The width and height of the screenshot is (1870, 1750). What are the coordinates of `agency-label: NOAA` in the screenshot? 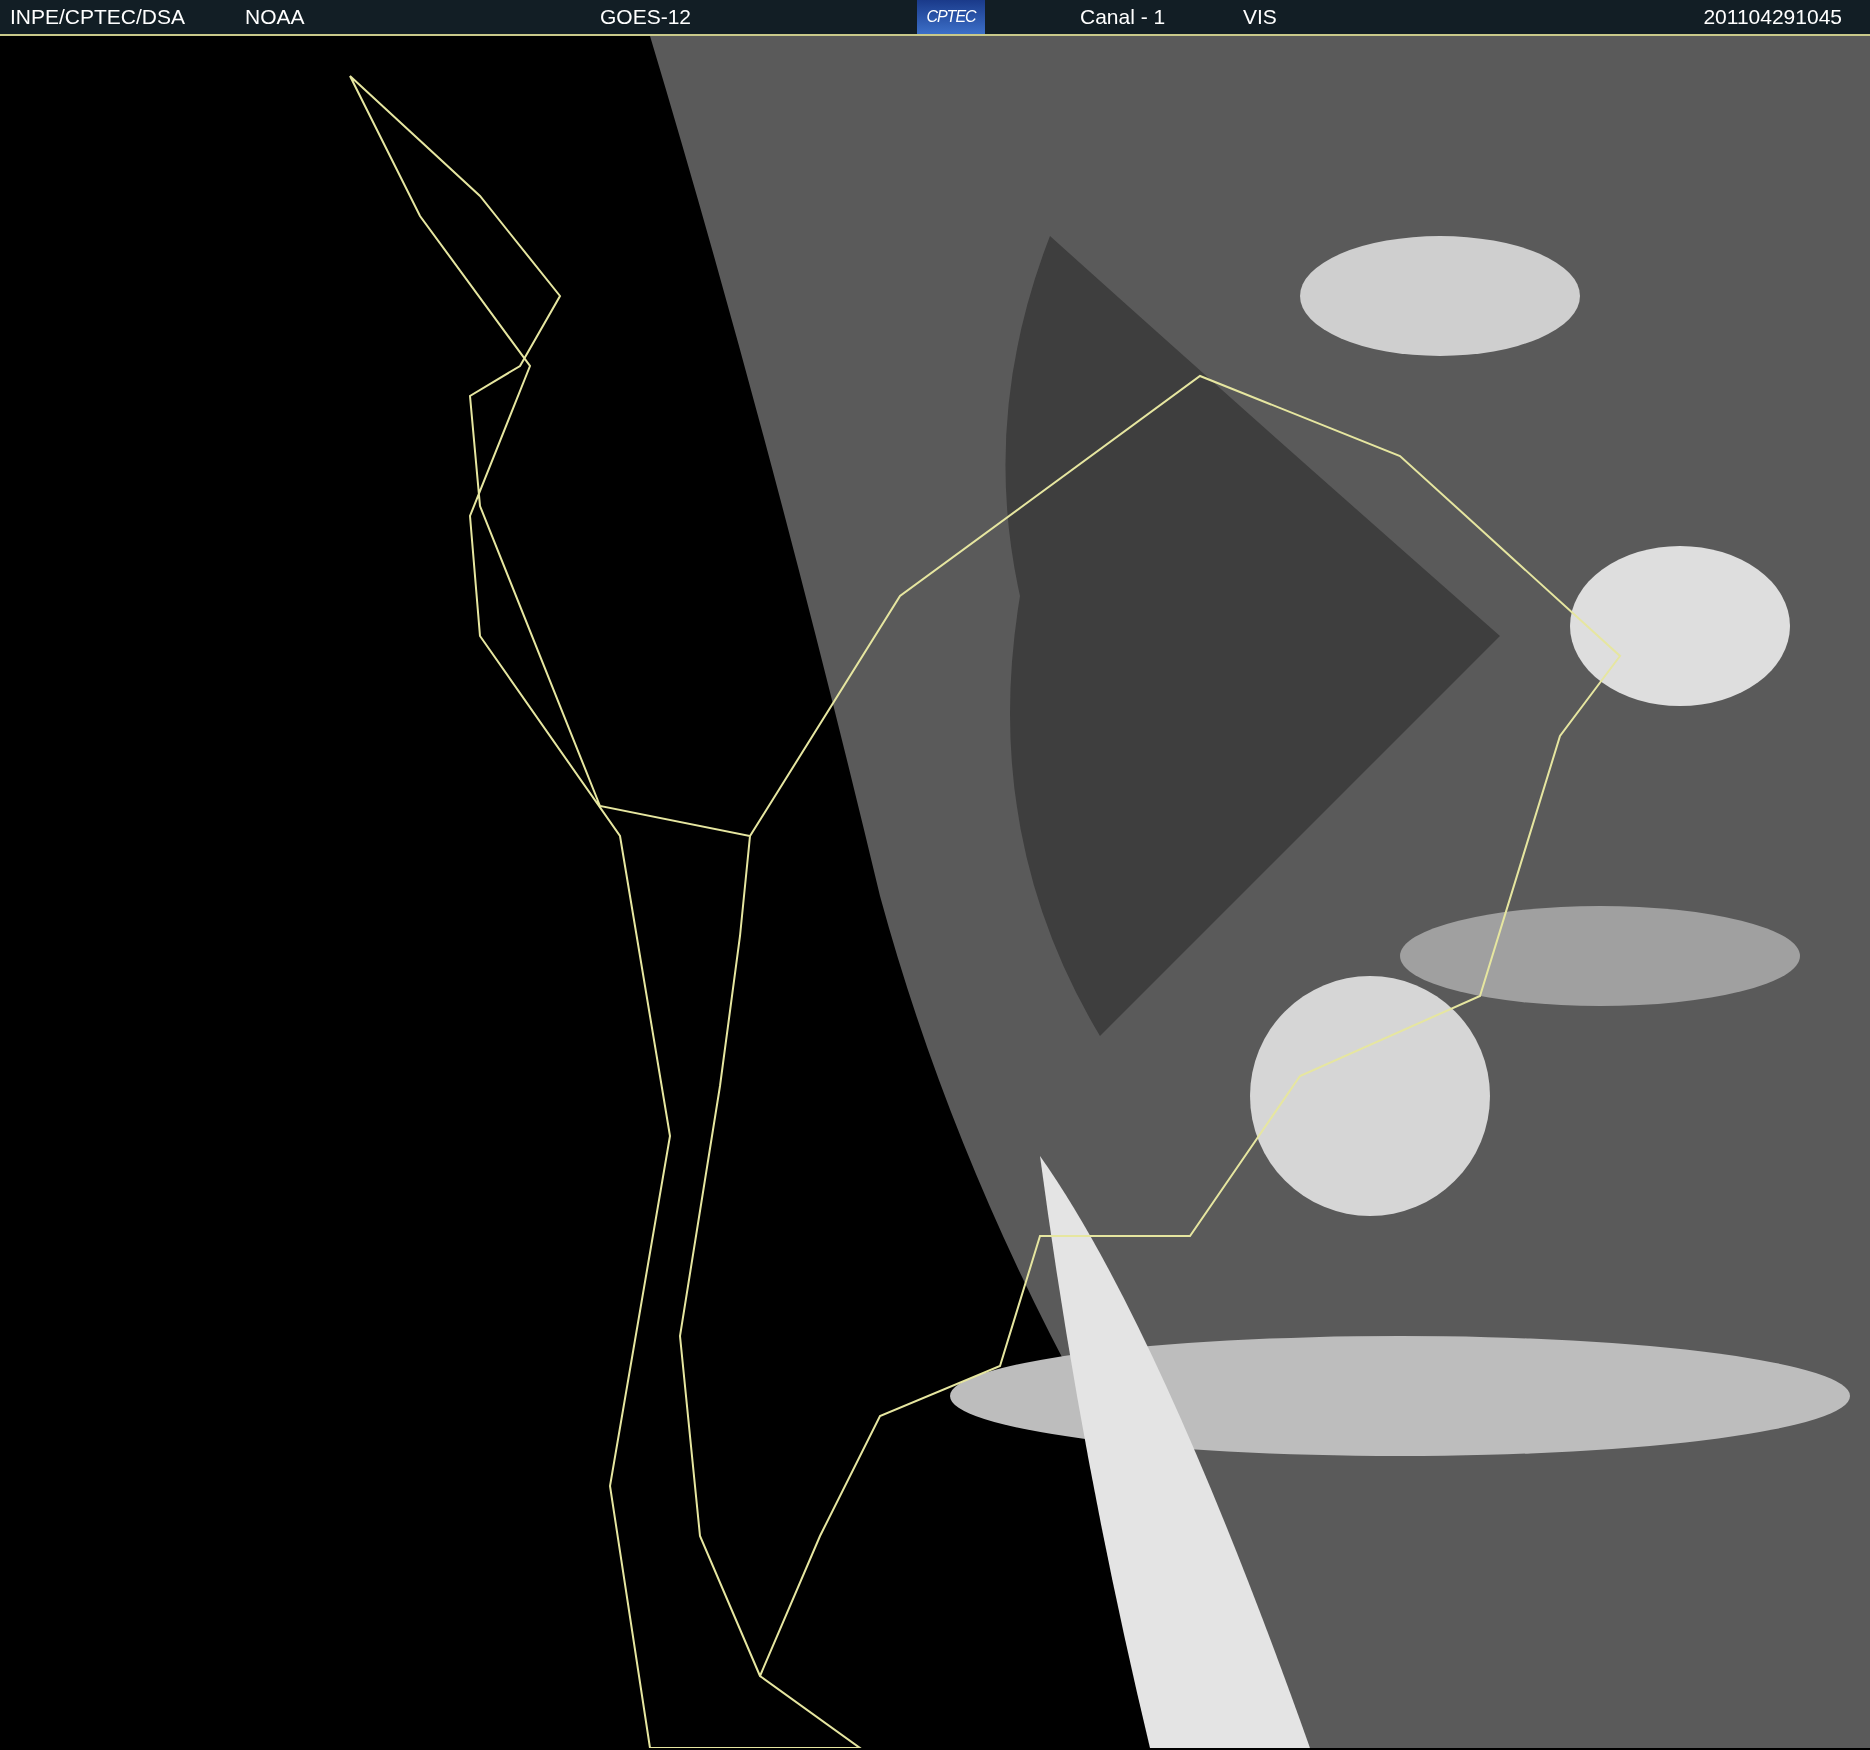 It's located at (275, 17).